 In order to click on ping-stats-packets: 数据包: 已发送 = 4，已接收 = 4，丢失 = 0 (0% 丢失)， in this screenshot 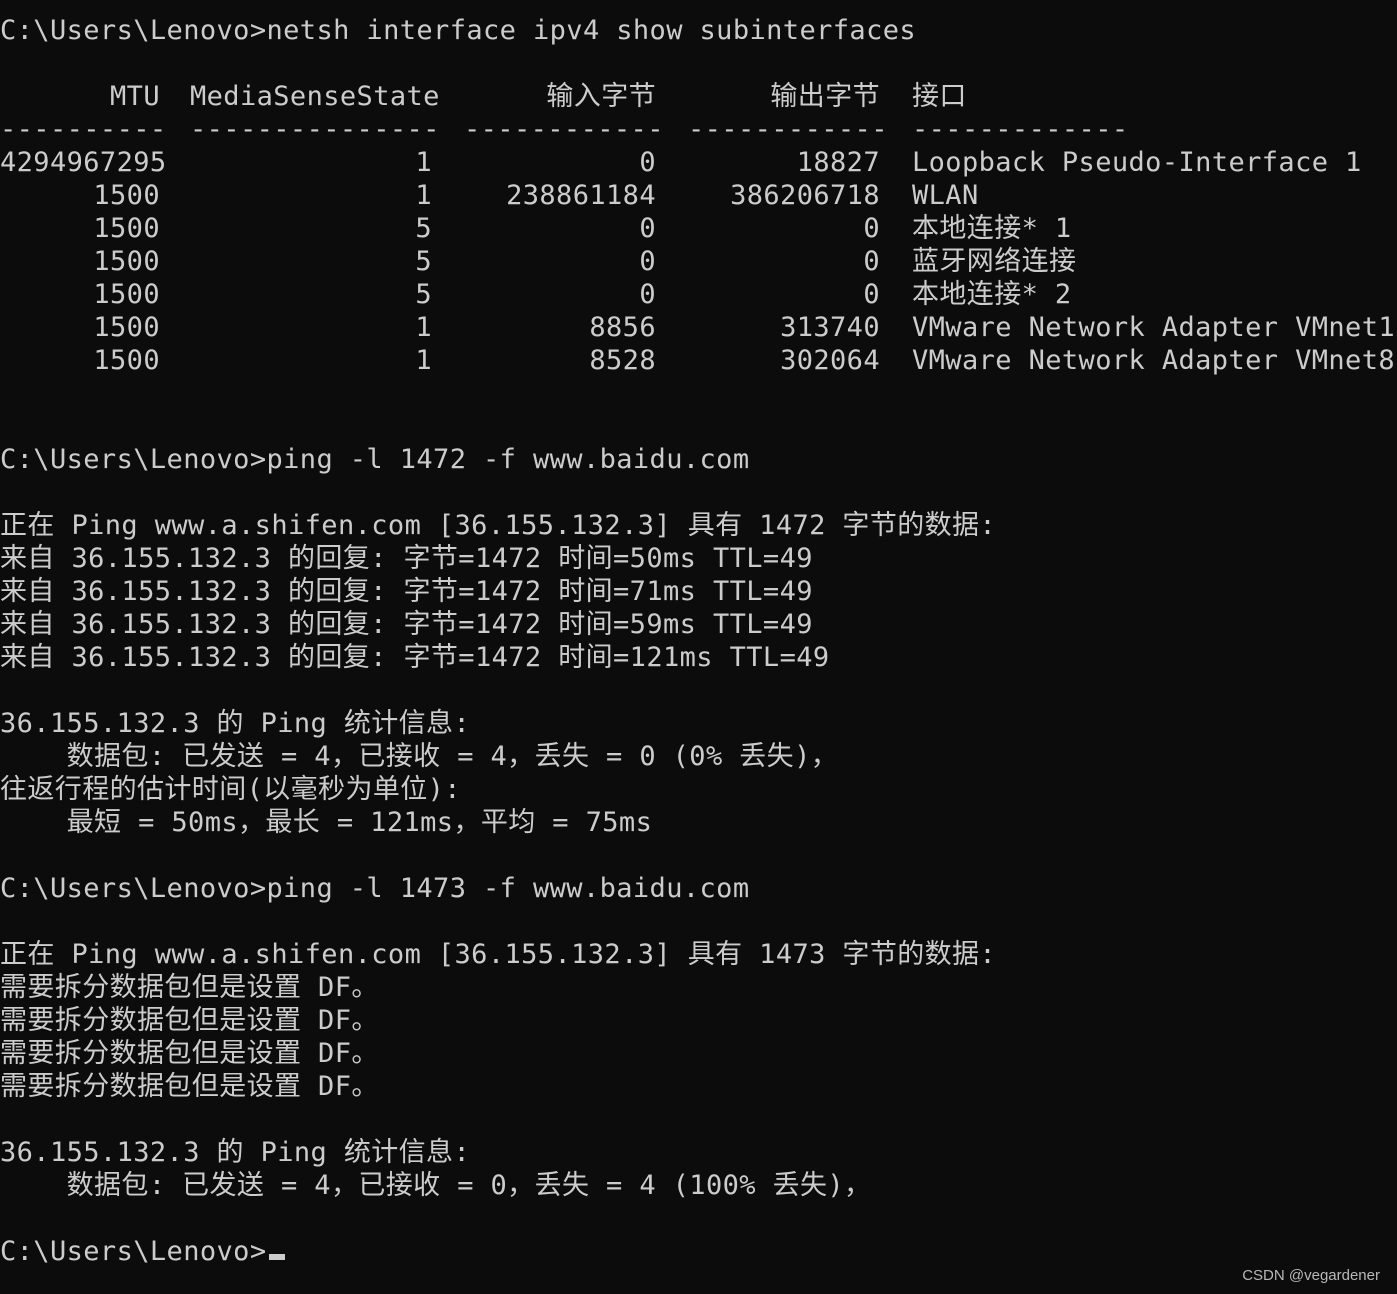, I will do `click(419, 756)`.